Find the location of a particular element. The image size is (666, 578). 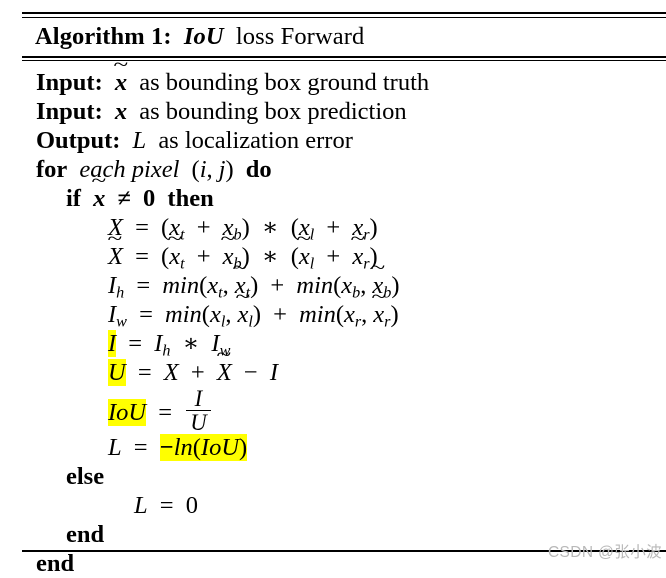

eqIoU-equals: = is located at coordinates (165, 412).